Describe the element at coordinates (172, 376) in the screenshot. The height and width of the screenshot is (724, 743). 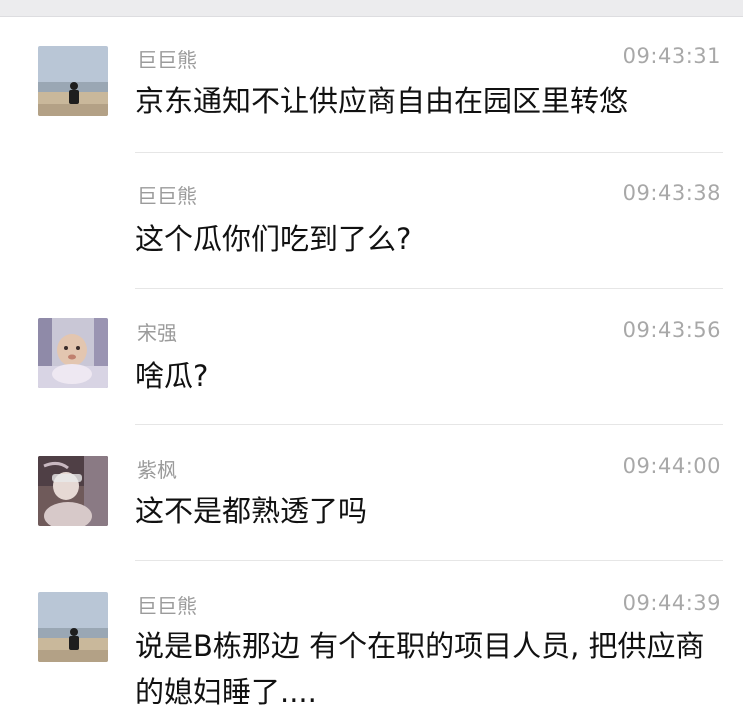
I see `message-text: 啥瓜?` at that location.